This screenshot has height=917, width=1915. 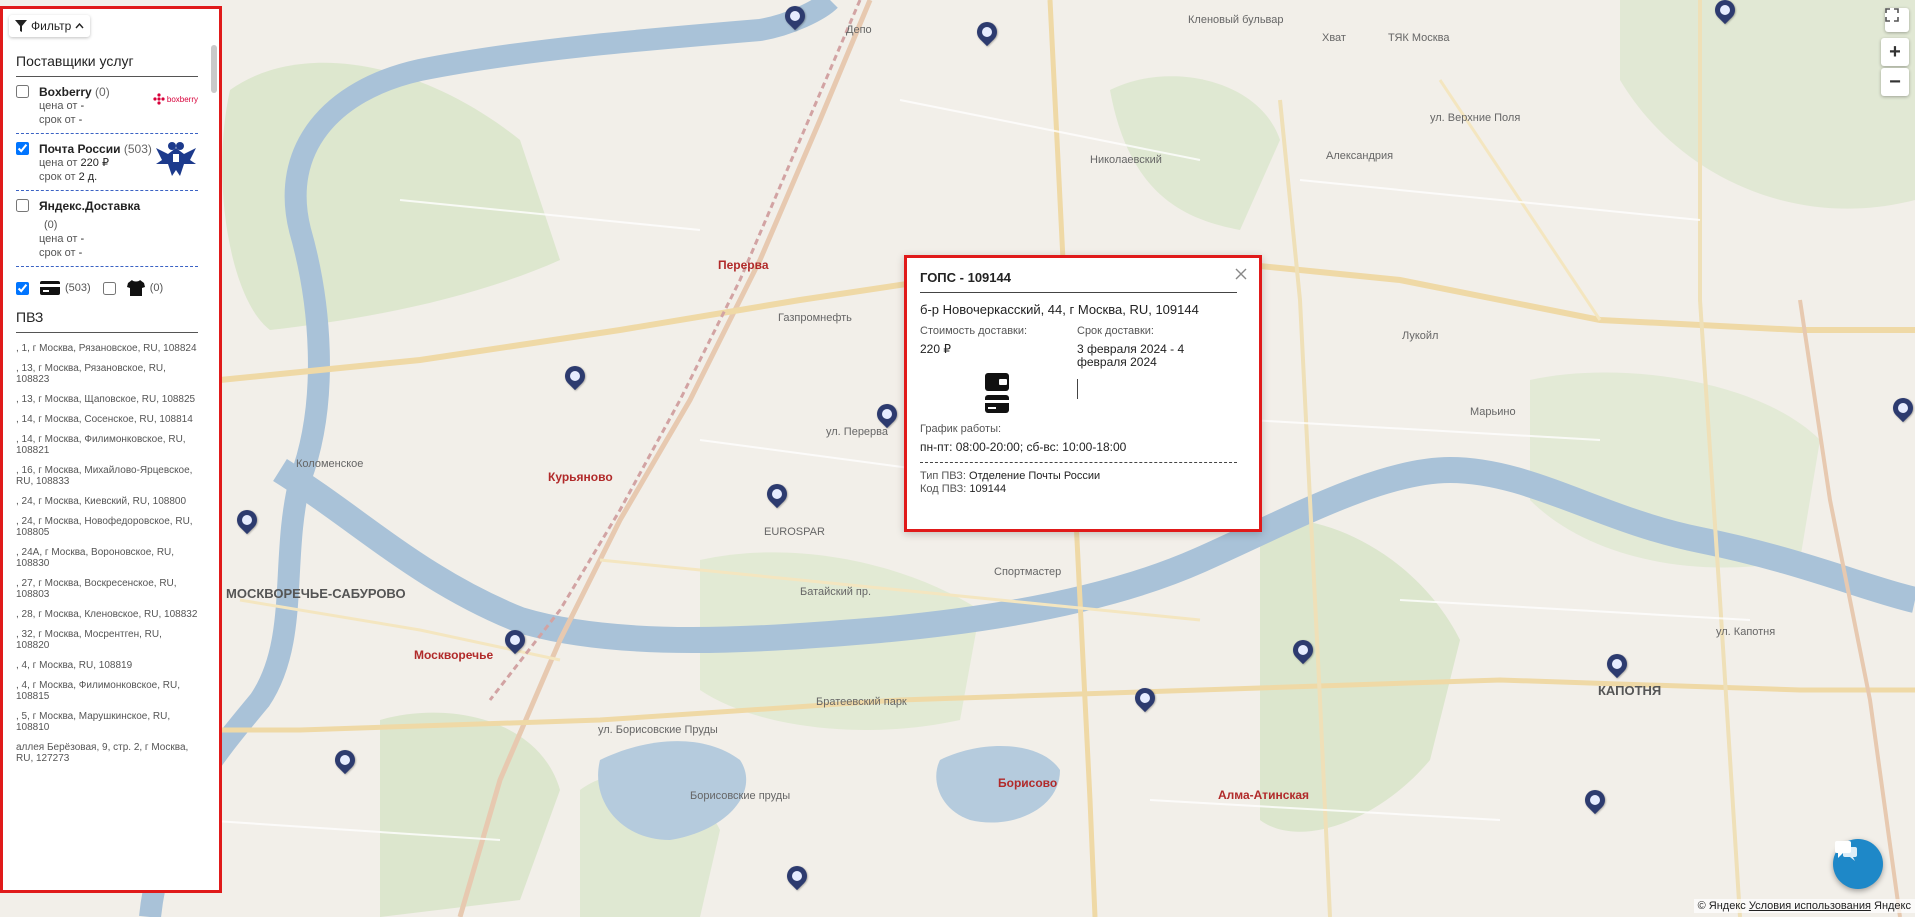 I want to click on expand-icon, so click(x=1892, y=15).